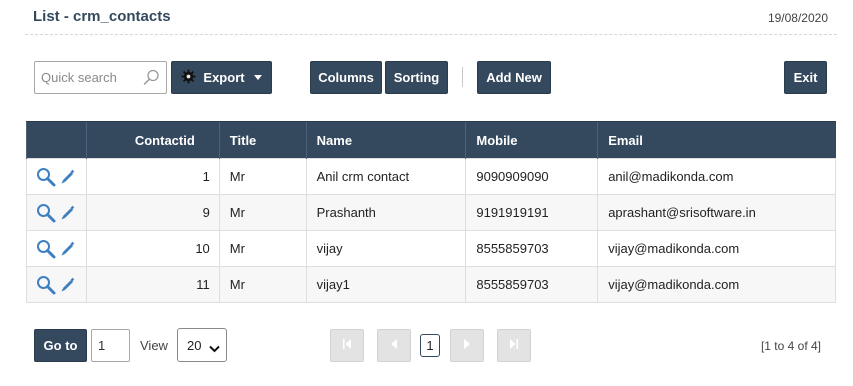 The height and width of the screenshot is (386, 853). Describe the element at coordinates (154, 345) in the screenshot. I see `view-label: View` at that location.